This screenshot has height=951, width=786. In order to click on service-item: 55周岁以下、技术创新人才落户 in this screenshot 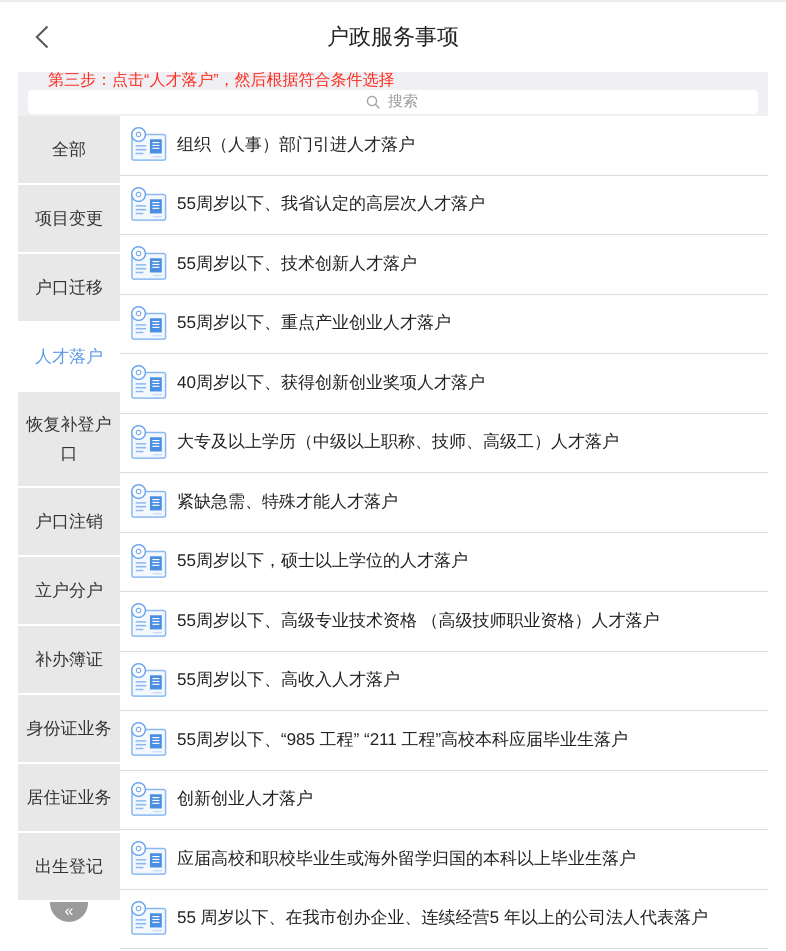, I will do `click(444, 264)`.